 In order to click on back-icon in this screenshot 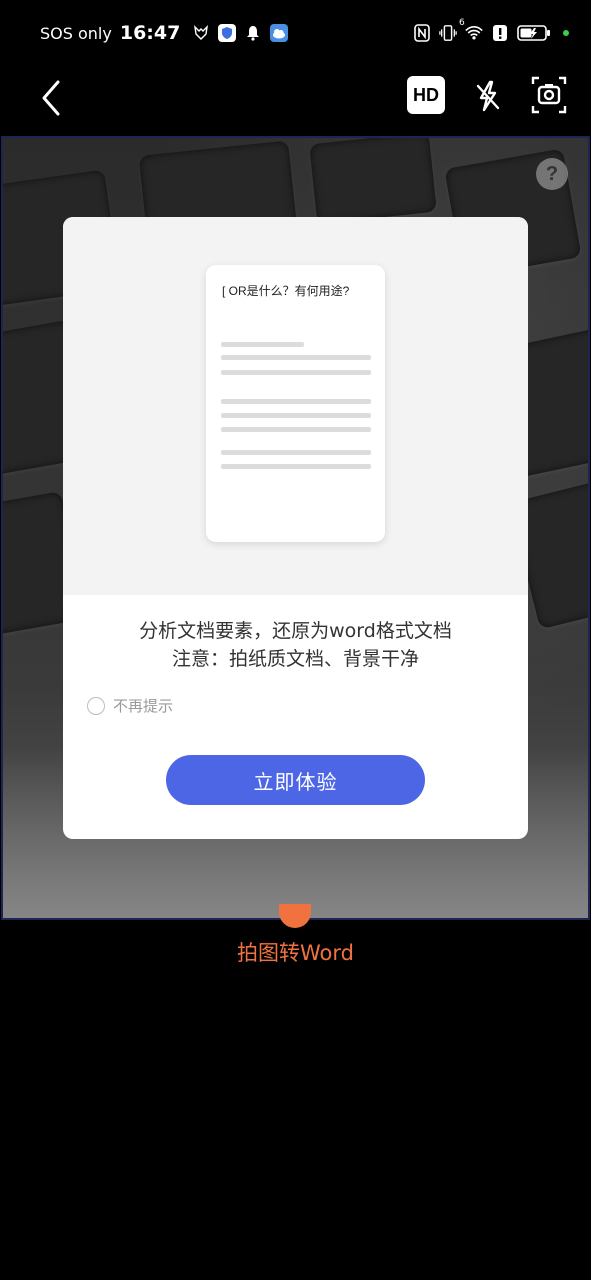, I will do `click(51, 98)`.